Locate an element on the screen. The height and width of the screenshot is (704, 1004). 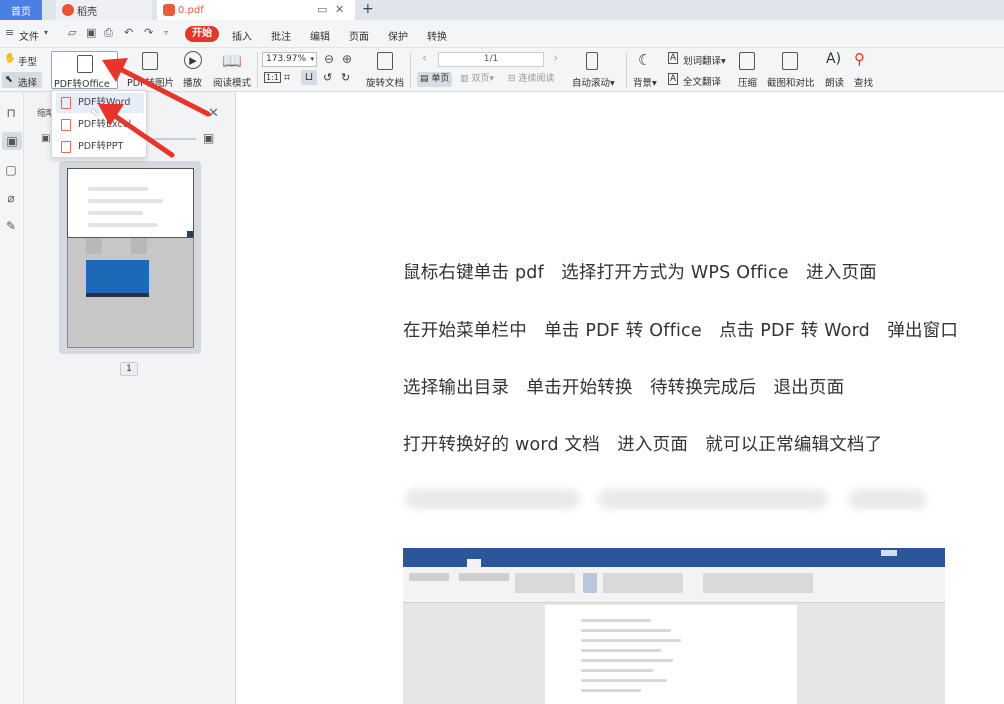
close-panel-icon: ✕ is located at coordinates (213, 113).